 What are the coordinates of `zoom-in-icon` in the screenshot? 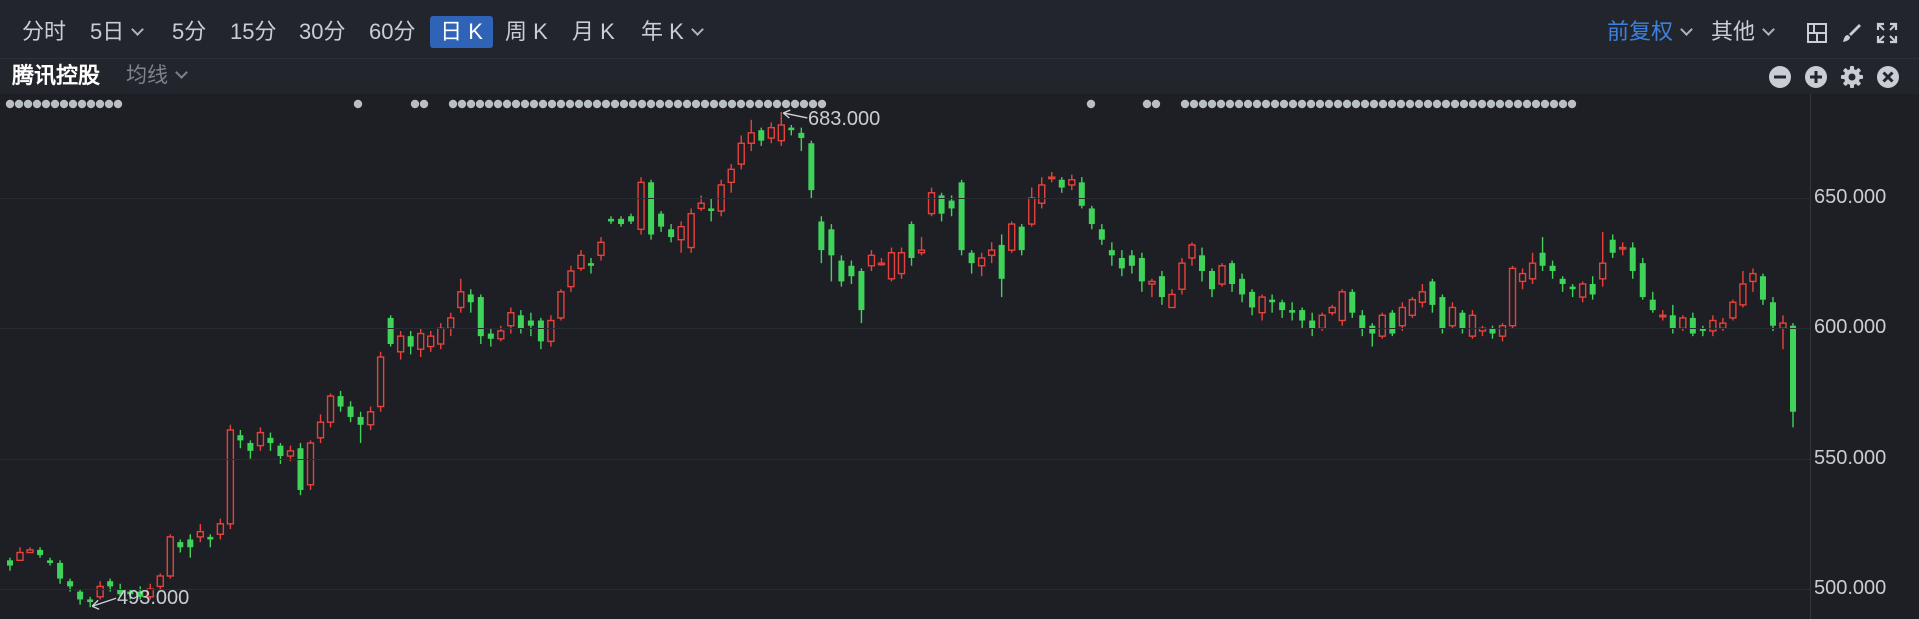 It's located at (1816, 77).